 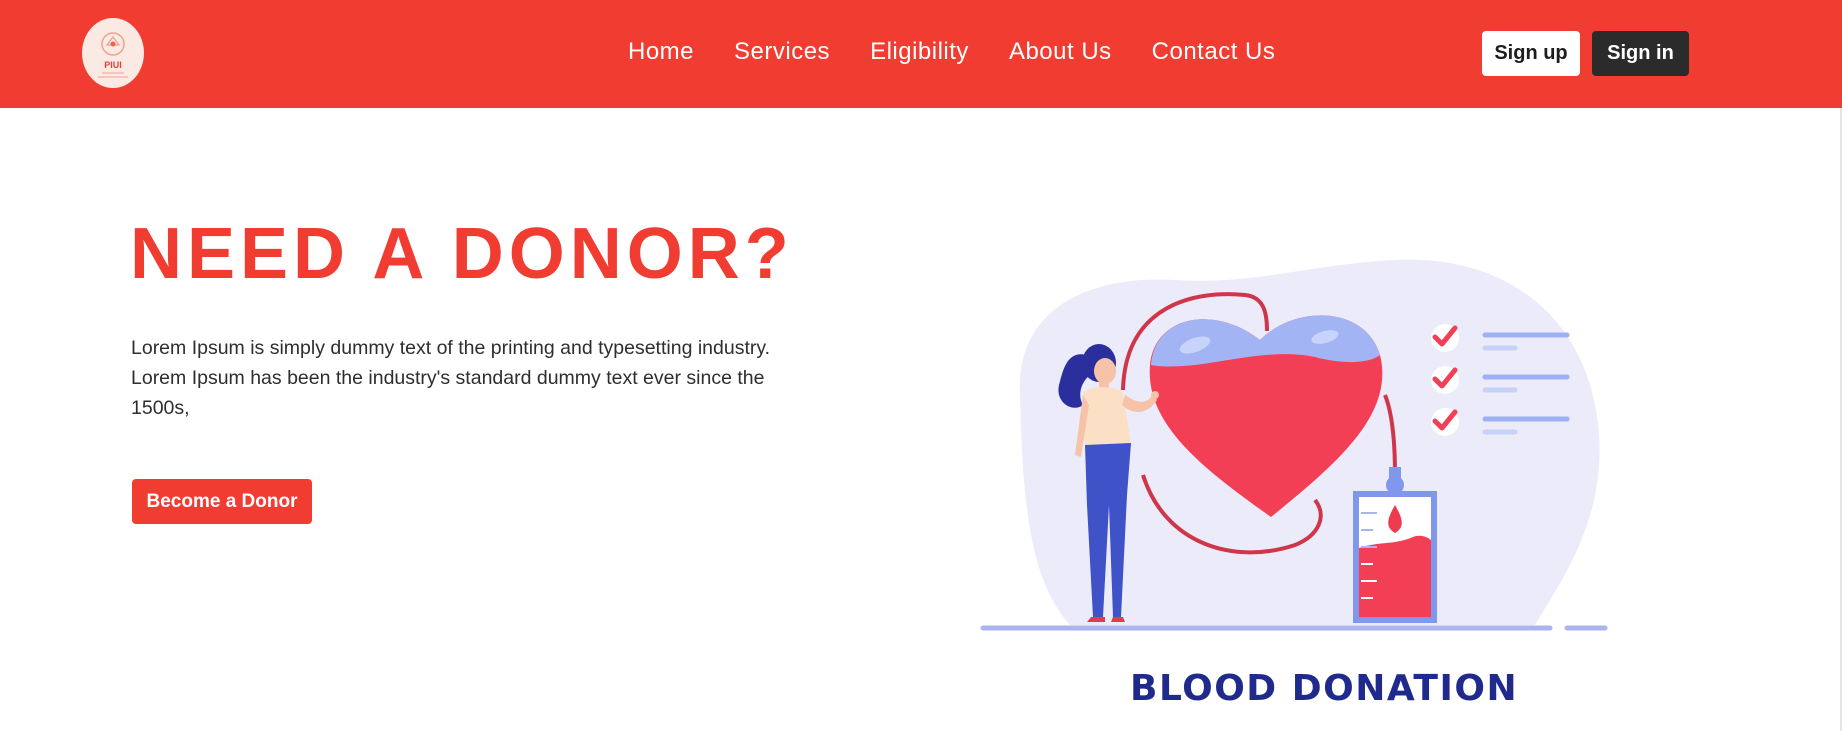 I want to click on nav-about-us: About Us, so click(x=1060, y=52).